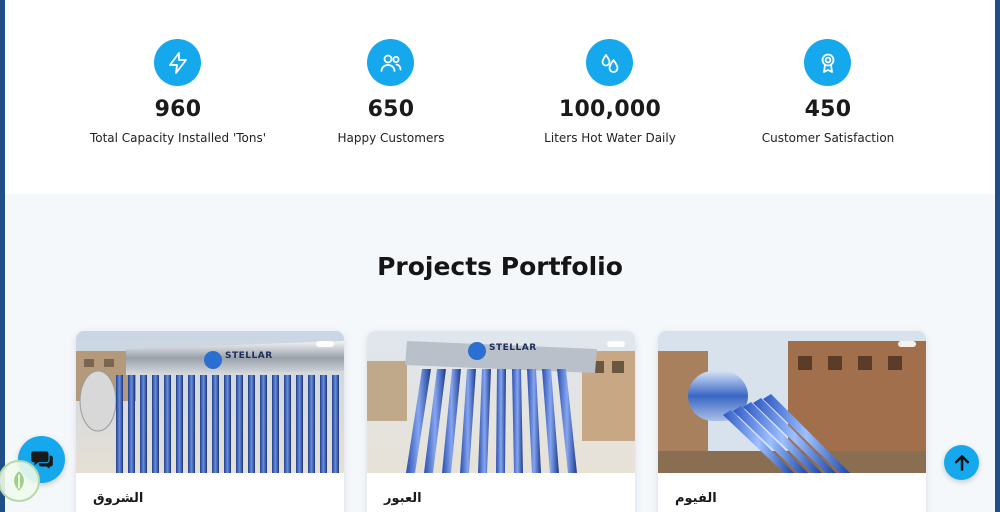 This screenshot has width=1000, height=512. Describe the element at coordinates (391, 138) in the screenshot. I see `stat-label: Happy Customers` at that location.